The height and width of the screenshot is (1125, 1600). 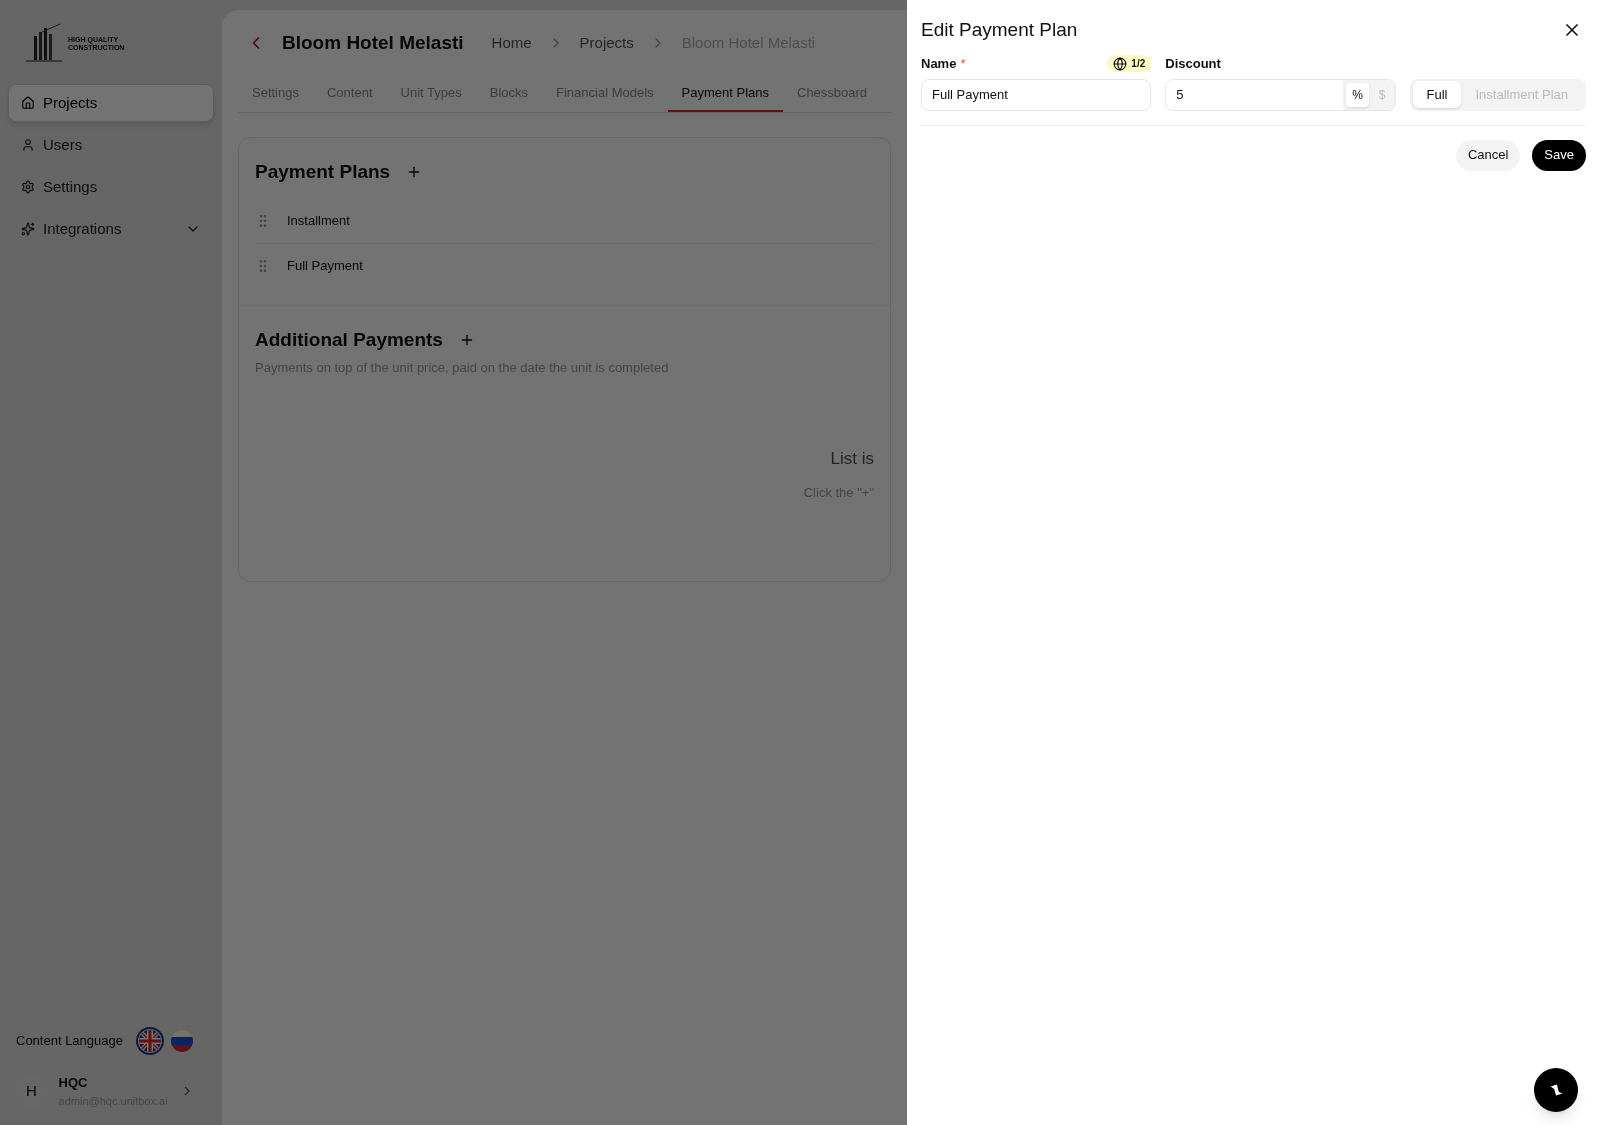 What do you see at coordinates (939, 63) in the screenshot?
I see `field-label: Name` at bounding box center [939, 63].